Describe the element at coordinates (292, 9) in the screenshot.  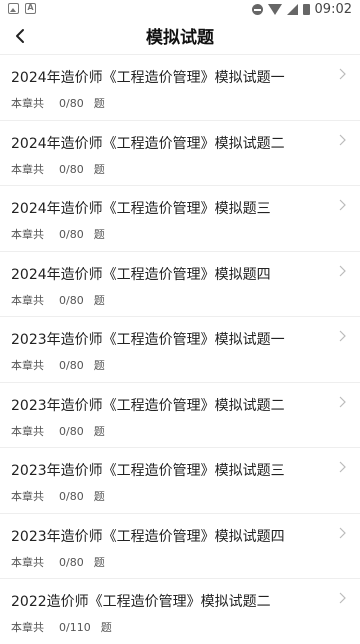
I see `signal-icon` at that location.